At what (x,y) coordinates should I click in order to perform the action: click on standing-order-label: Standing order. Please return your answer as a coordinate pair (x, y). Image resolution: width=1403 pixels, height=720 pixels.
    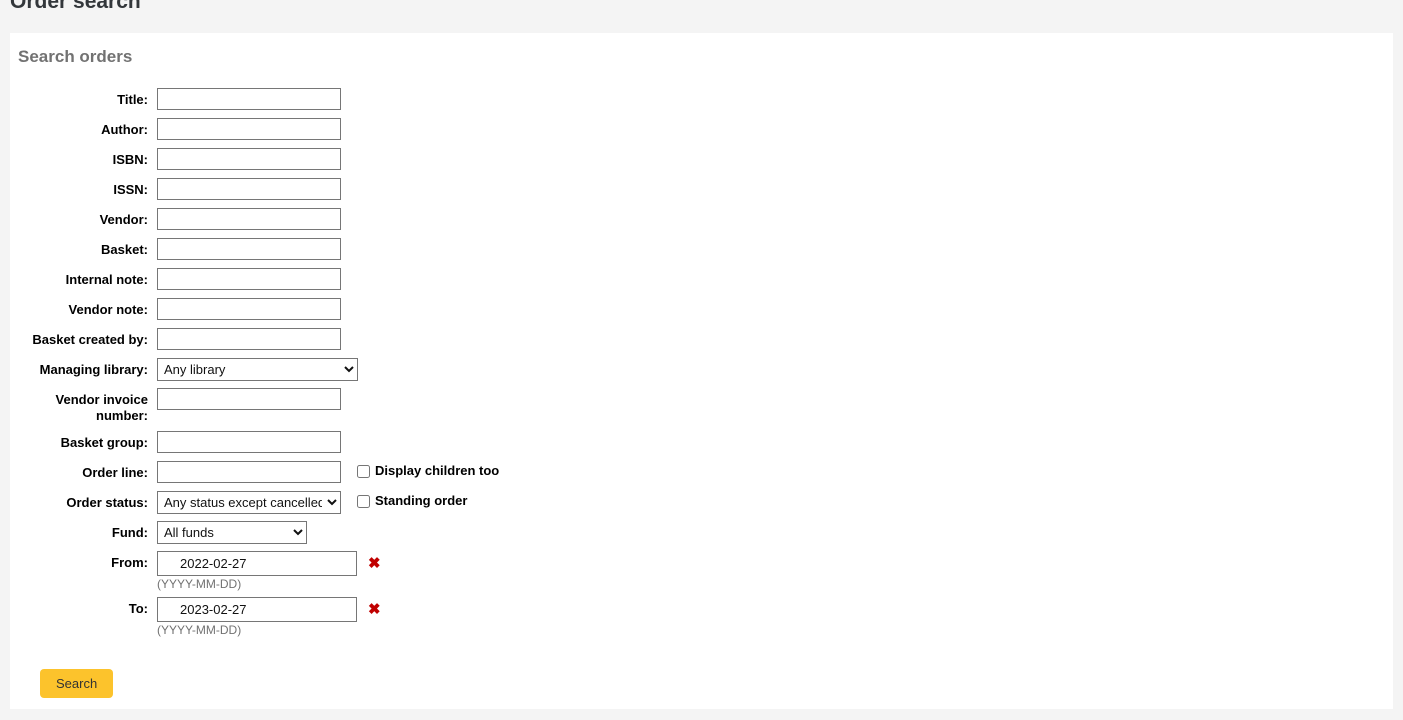
    Looking at the image, I should click on (421, 500).